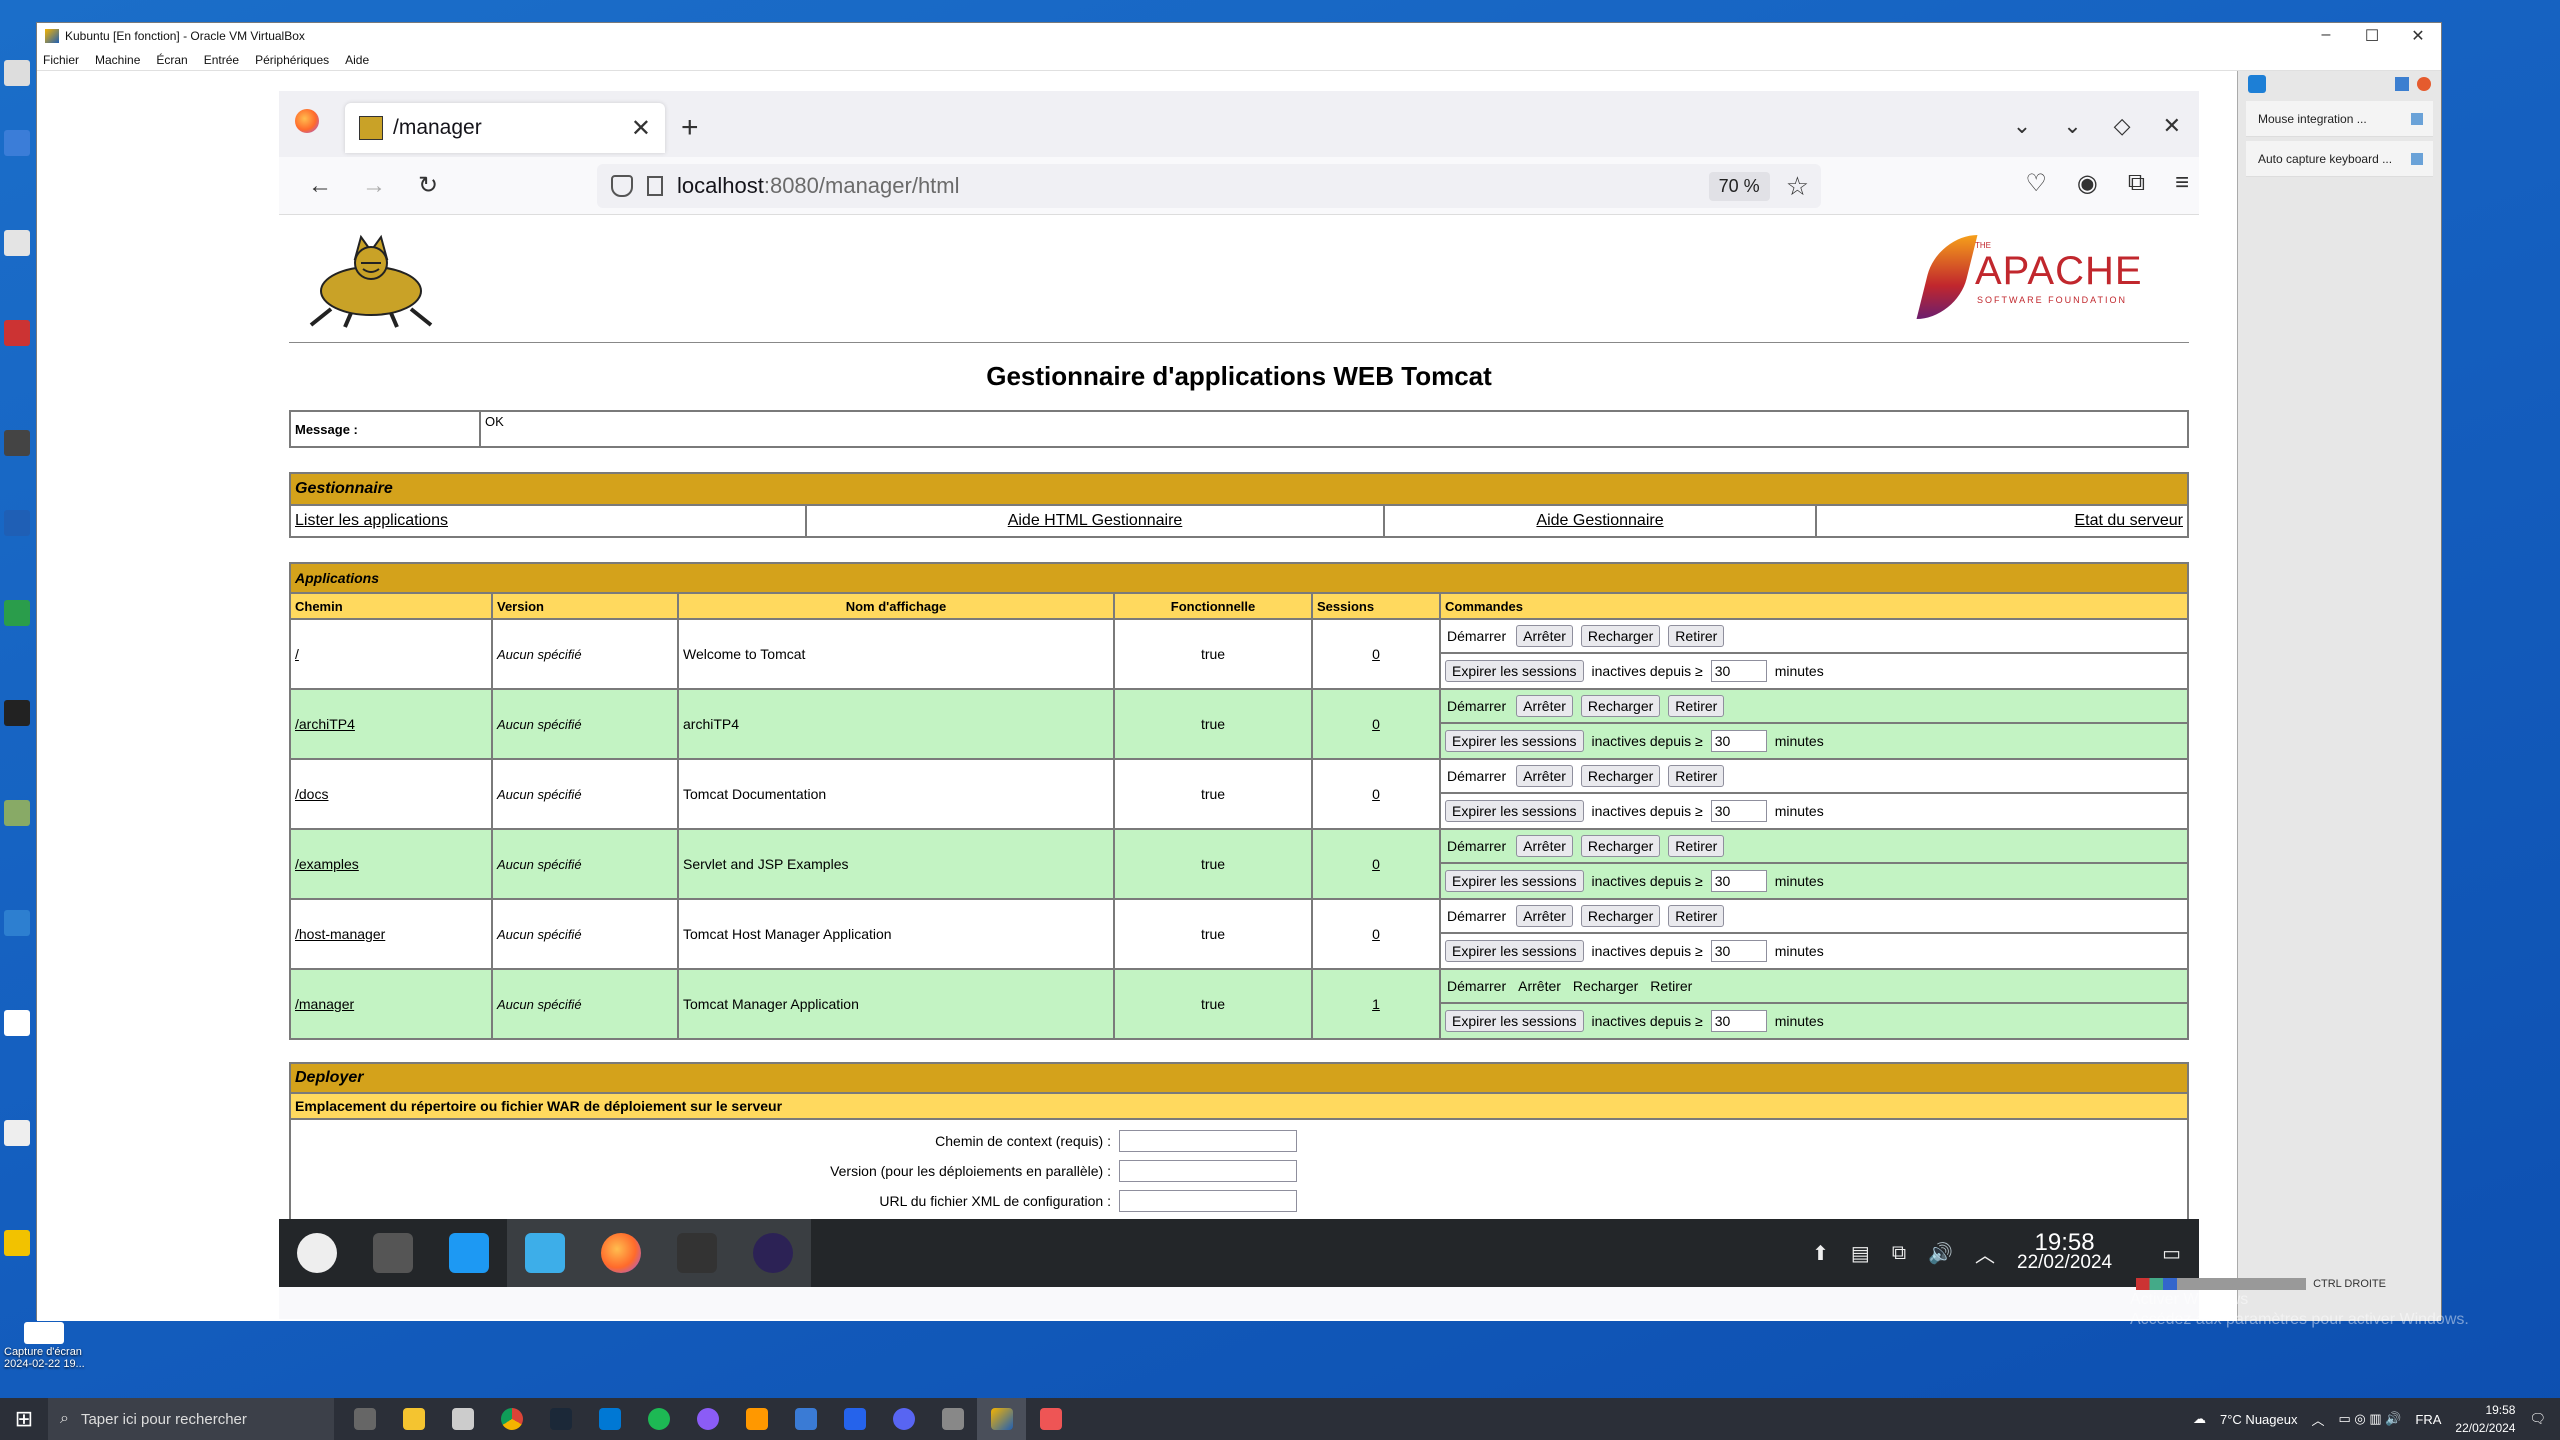 This screenshot has height=1440, width=2560. What do you see at coordinates (773, 1253) in the screenshot?
I see `task-eclipse` at bounding box center [773, 1253].